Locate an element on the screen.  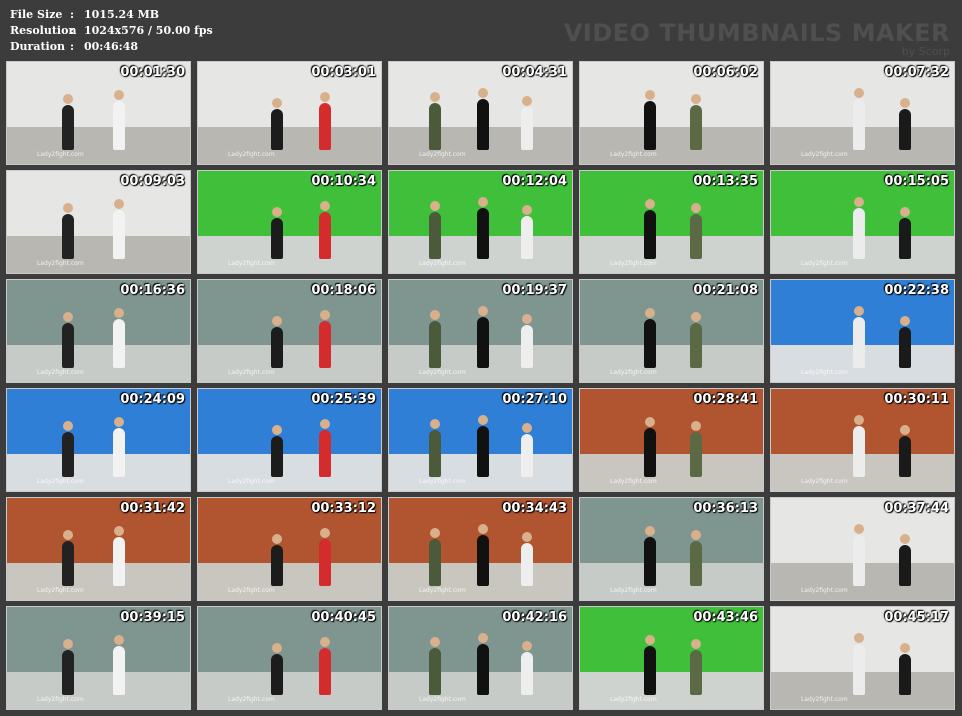
thumbnail: 00:21:08 Lady2fight.com is located at coordinates (671, 331).